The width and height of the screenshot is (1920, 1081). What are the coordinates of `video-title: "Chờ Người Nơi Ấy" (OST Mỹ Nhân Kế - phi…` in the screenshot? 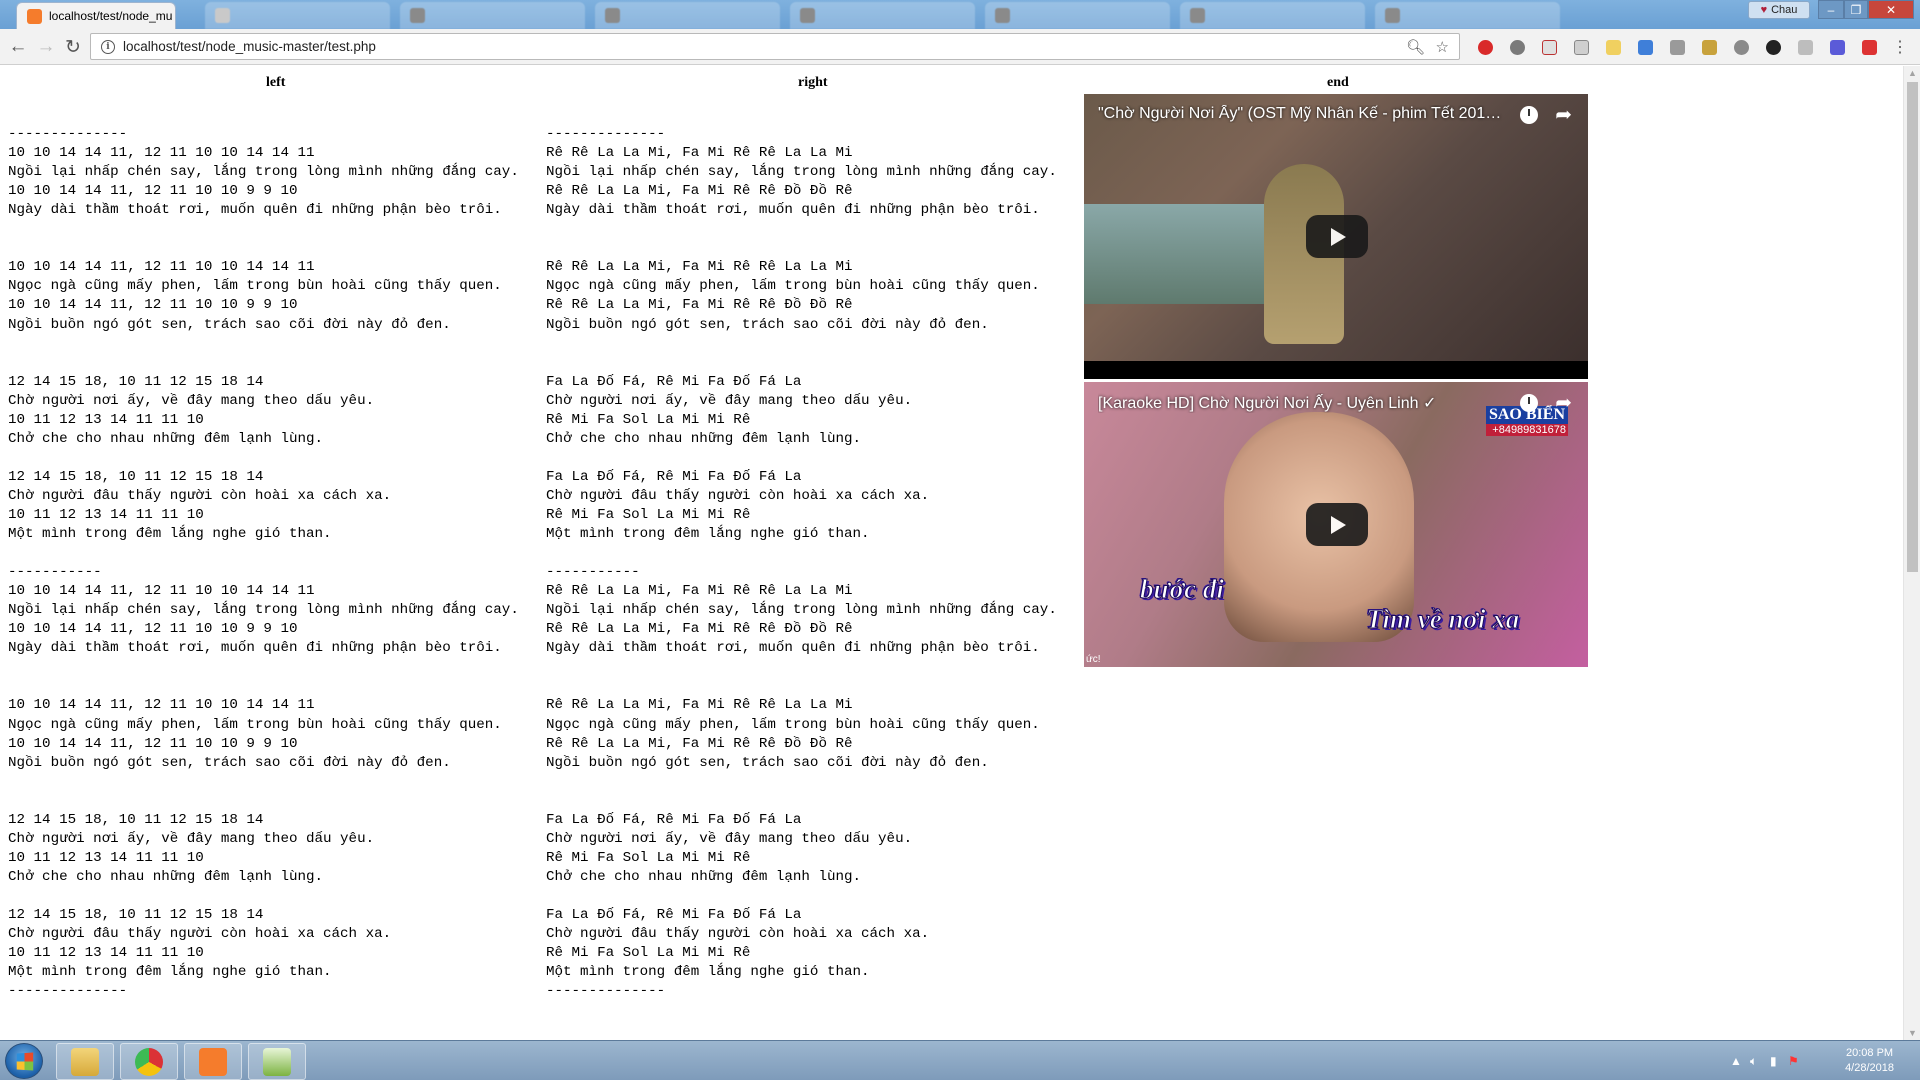 It's located at (1303, 114).